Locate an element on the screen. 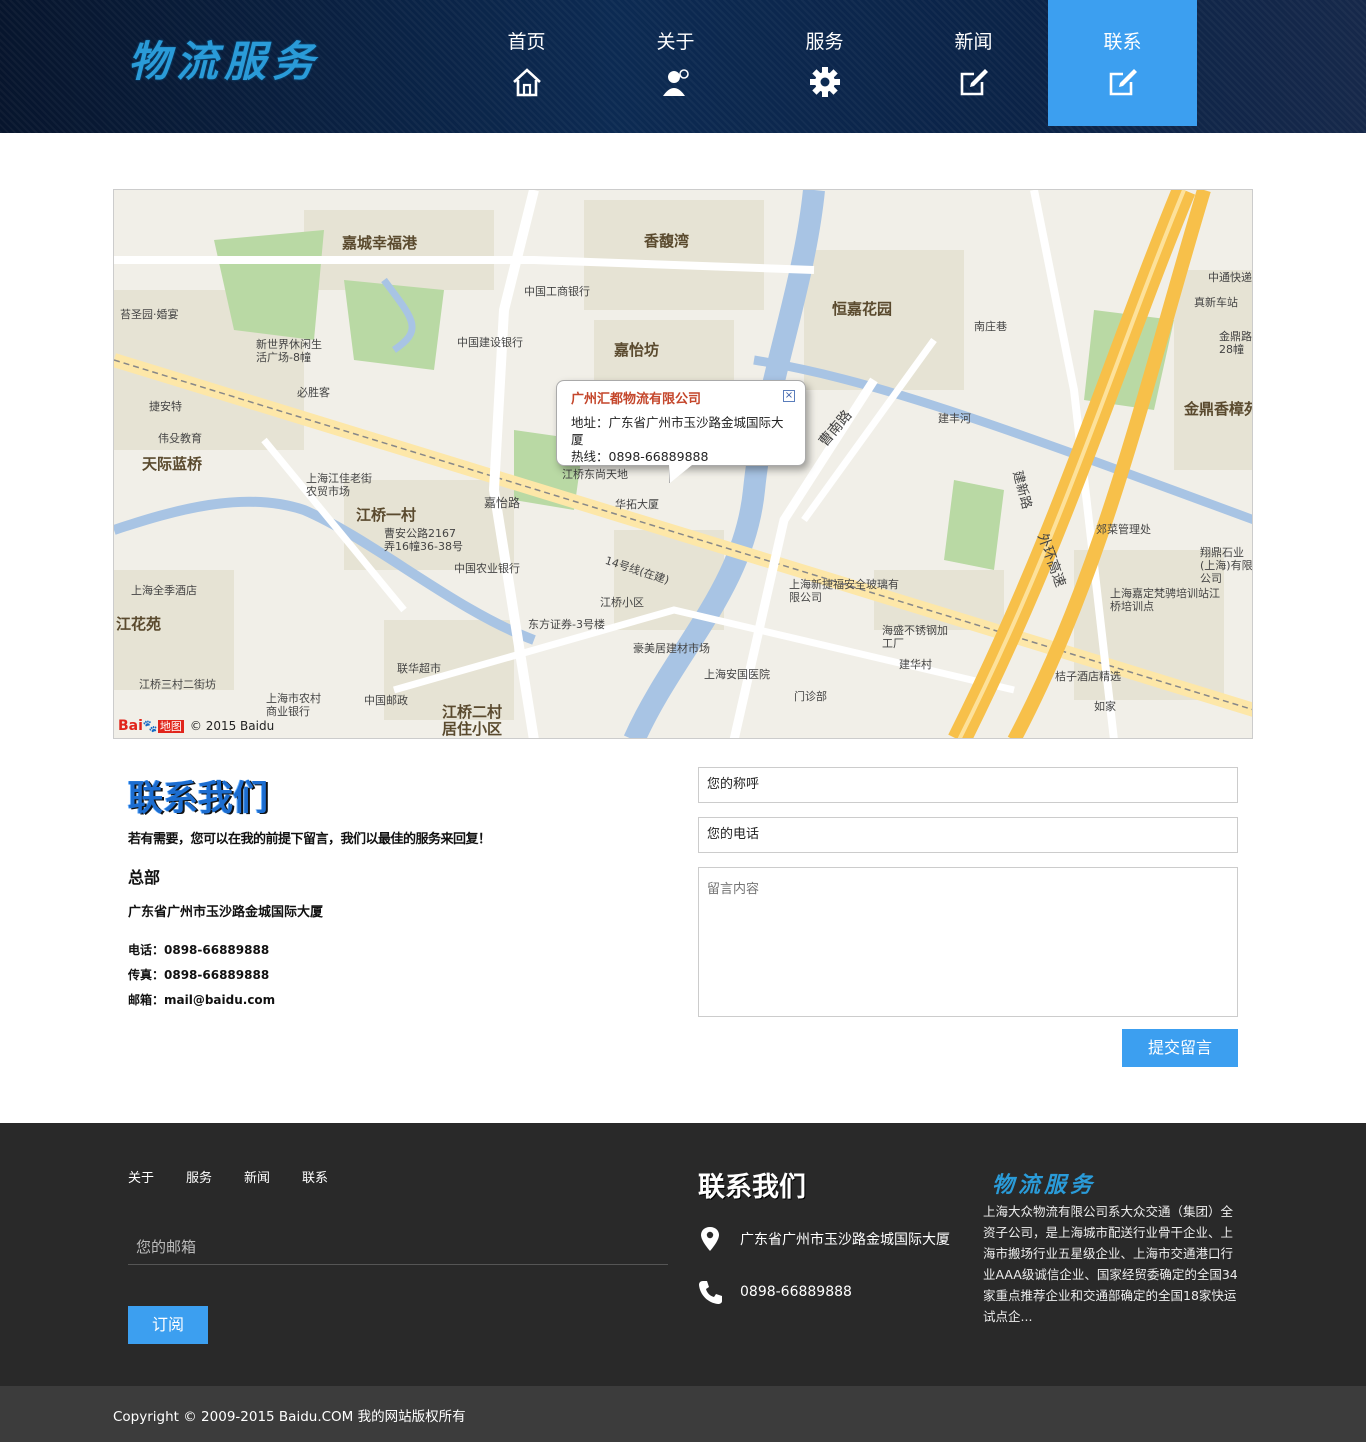 This screenshot has width=1366, height=1448. map-label: 嘉怡路 is located at coordinates (502, 503).